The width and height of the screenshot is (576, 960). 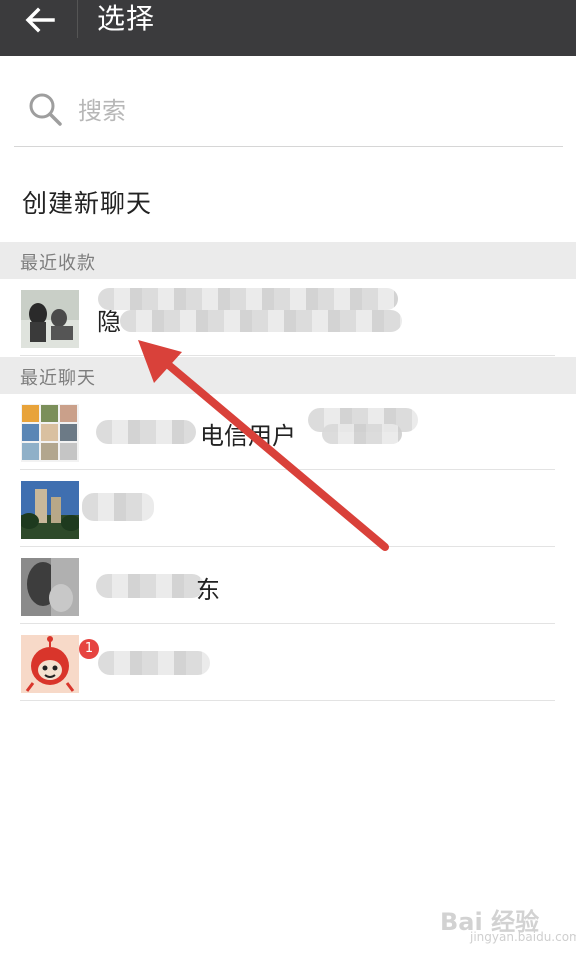 What do you see at coordinates (288, 260) in the screenshot?
I see `section-header-recent-payments: 最近收款` at bounding box center [288, 260].